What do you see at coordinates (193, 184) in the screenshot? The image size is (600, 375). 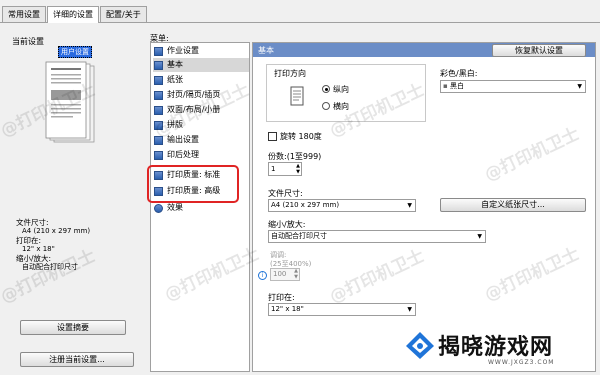 I see `quality-highlight-box` at bounding box center [193, 184].